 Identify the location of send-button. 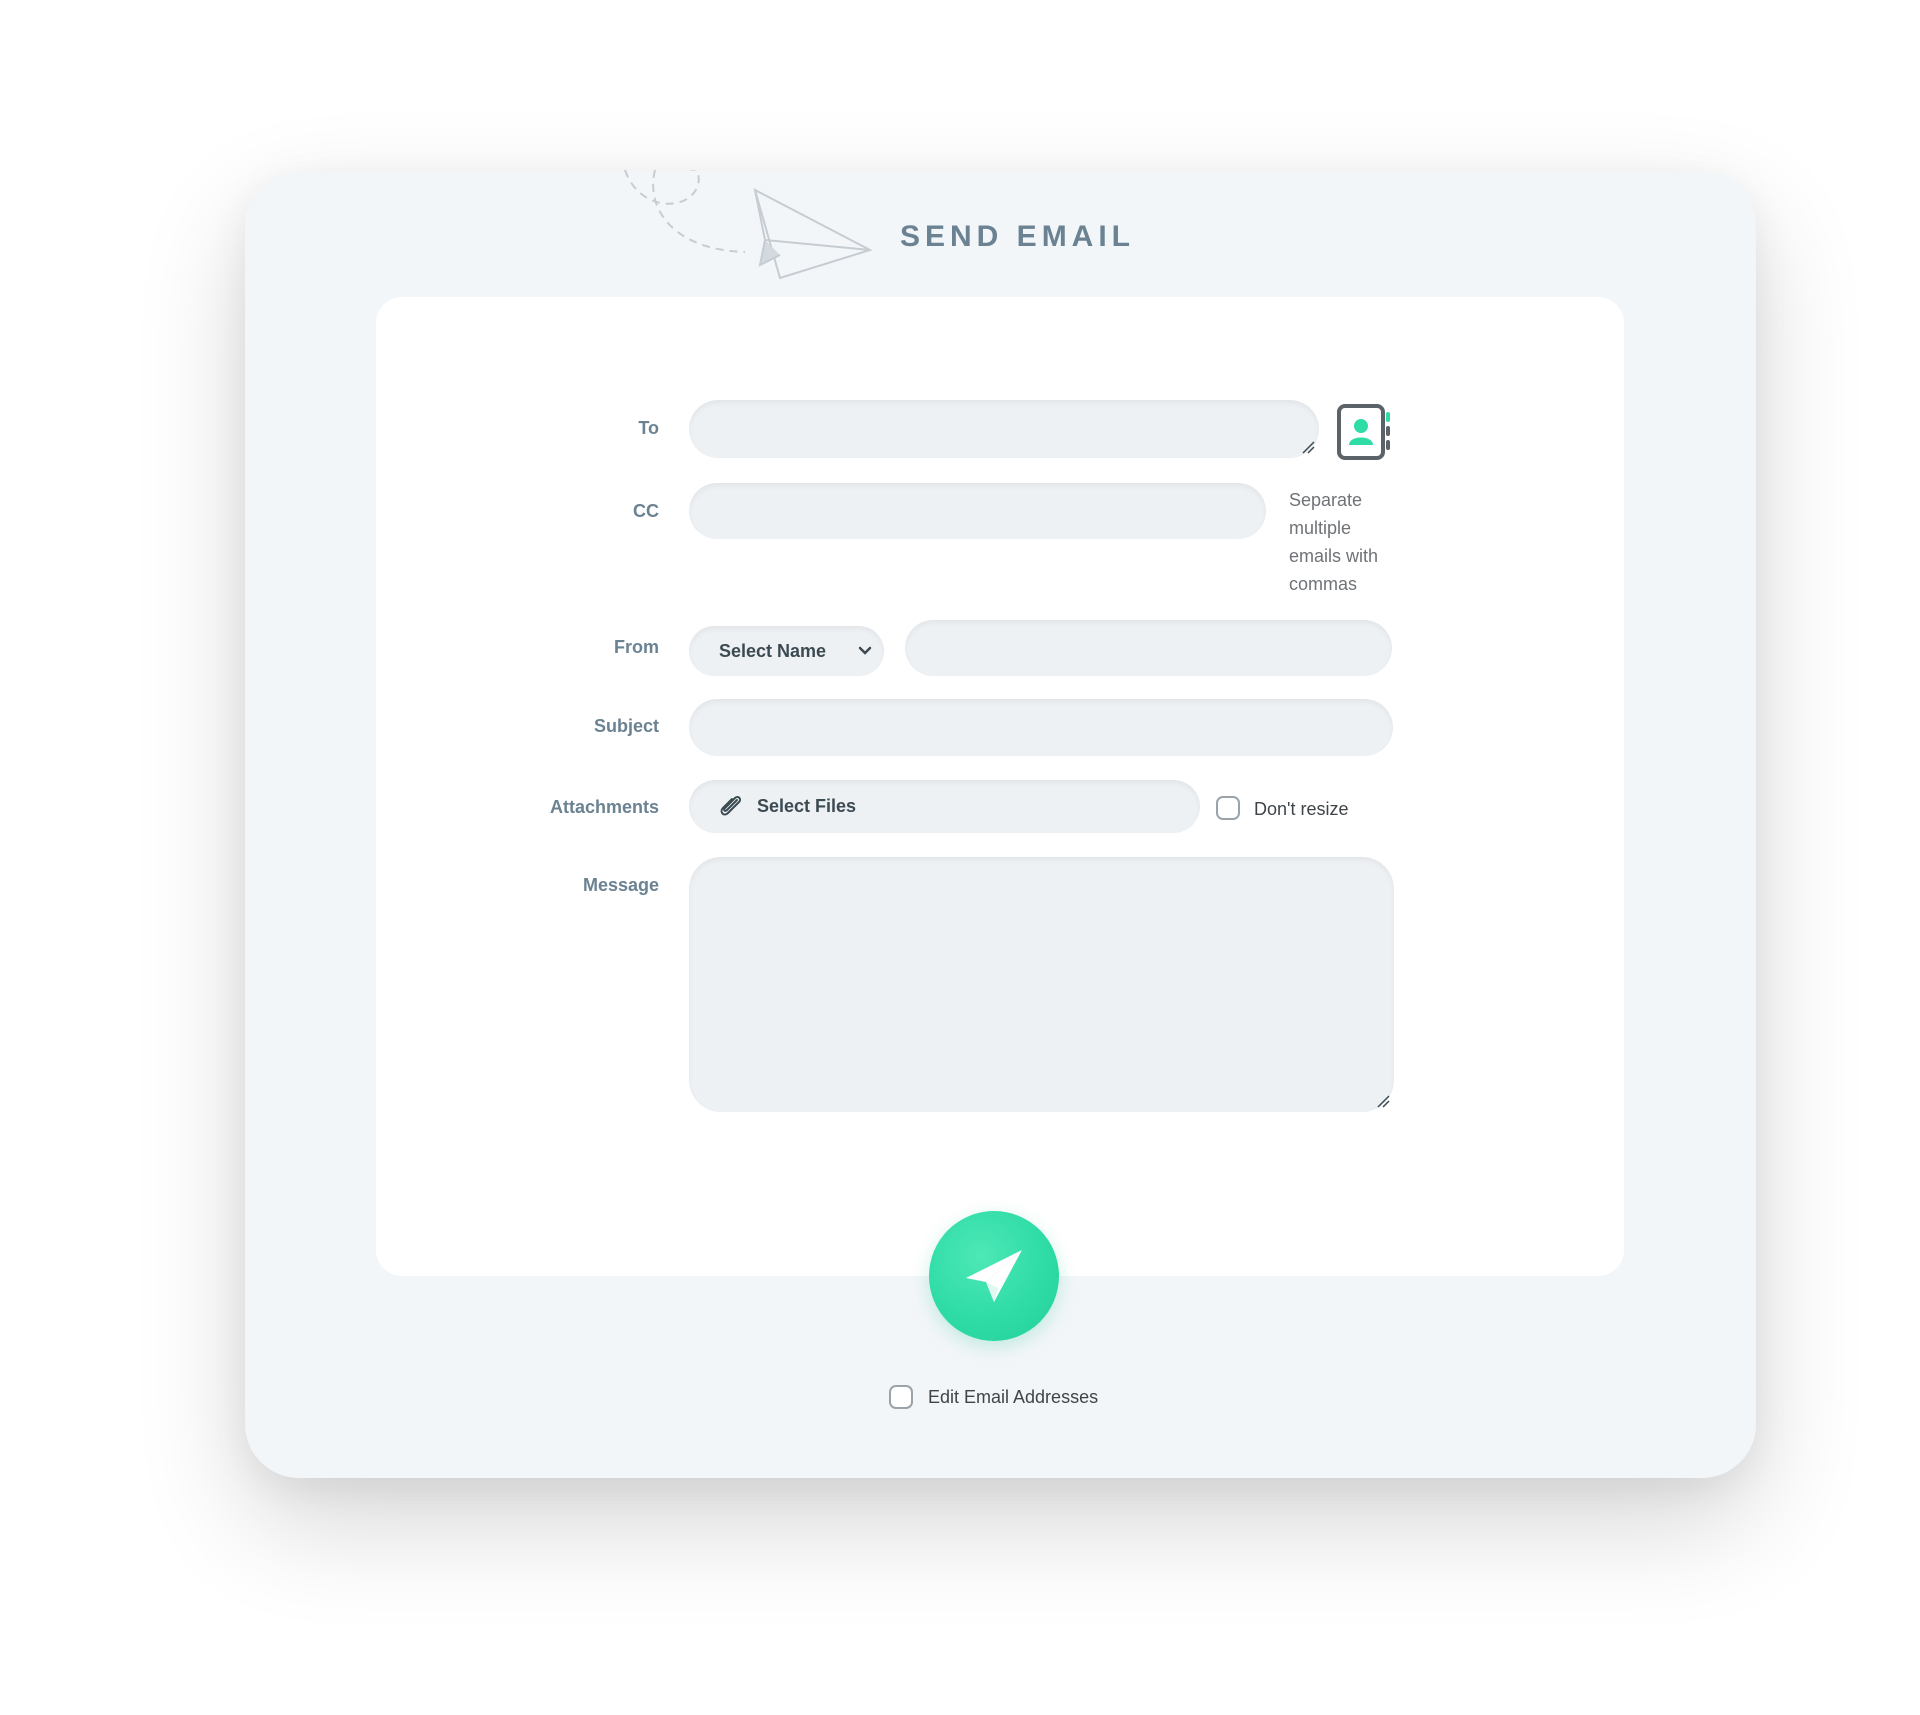
(994, 1276).